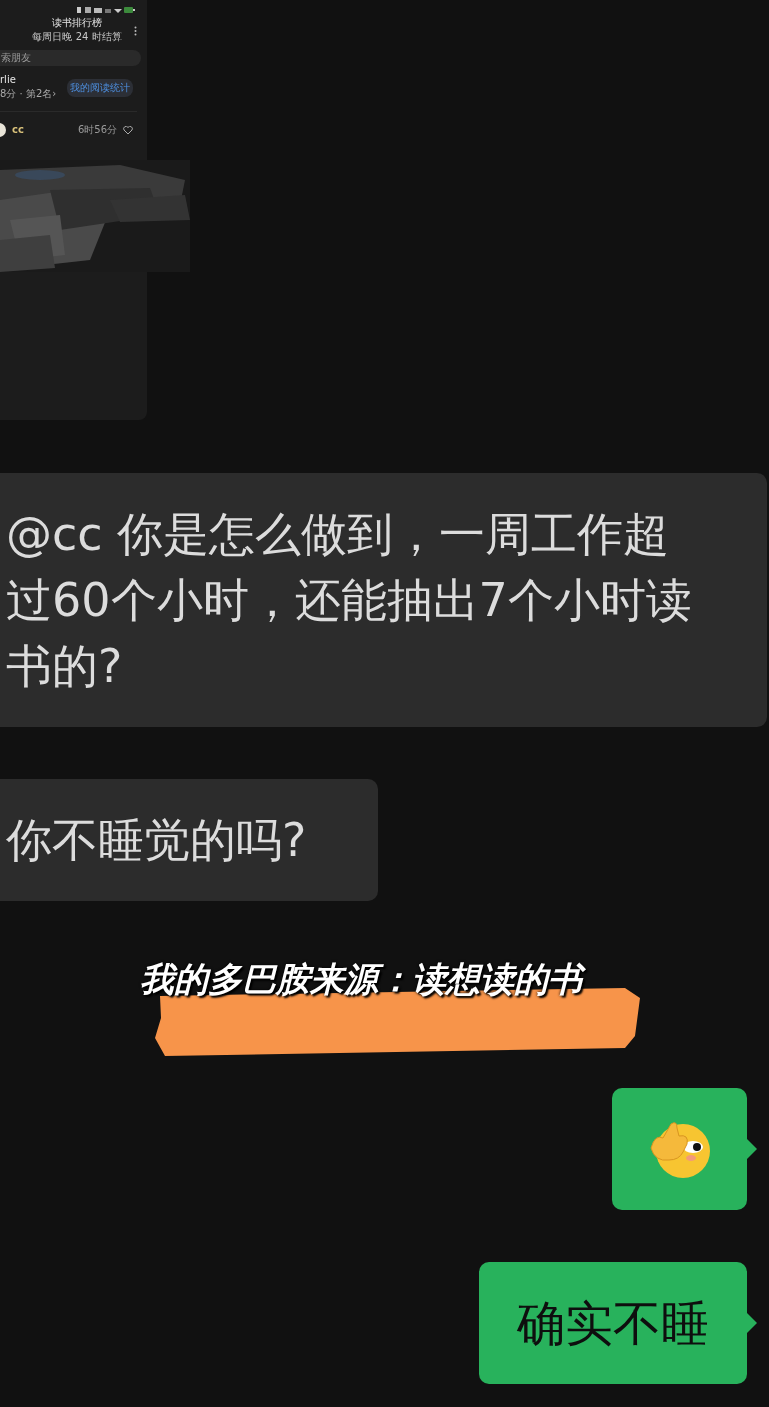 The height and width of the screenshot is (1407, 769). I want to click on bubble-tail, so click(752, 1323).